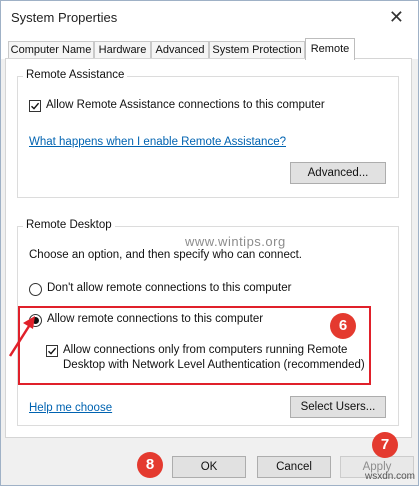 This screenshot has height=486, width=419. Describe the element at coordinates (235, 241) in the screenshot. I see `watermark-text: www.wintips.org` at that location.